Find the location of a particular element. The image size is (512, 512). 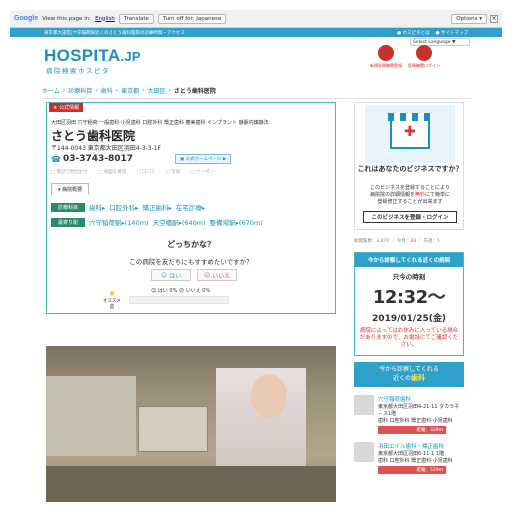

register-clinic-button: 新規医療機関登録 is located at coordinates (386, 57).